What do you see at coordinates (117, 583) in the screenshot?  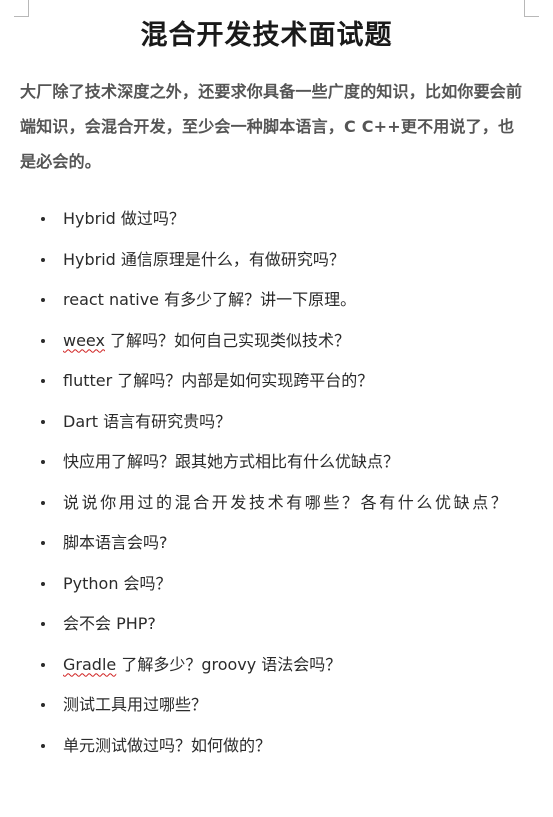 I see `list-item-text: Python 会吗？` at bounding box center [117, 583].